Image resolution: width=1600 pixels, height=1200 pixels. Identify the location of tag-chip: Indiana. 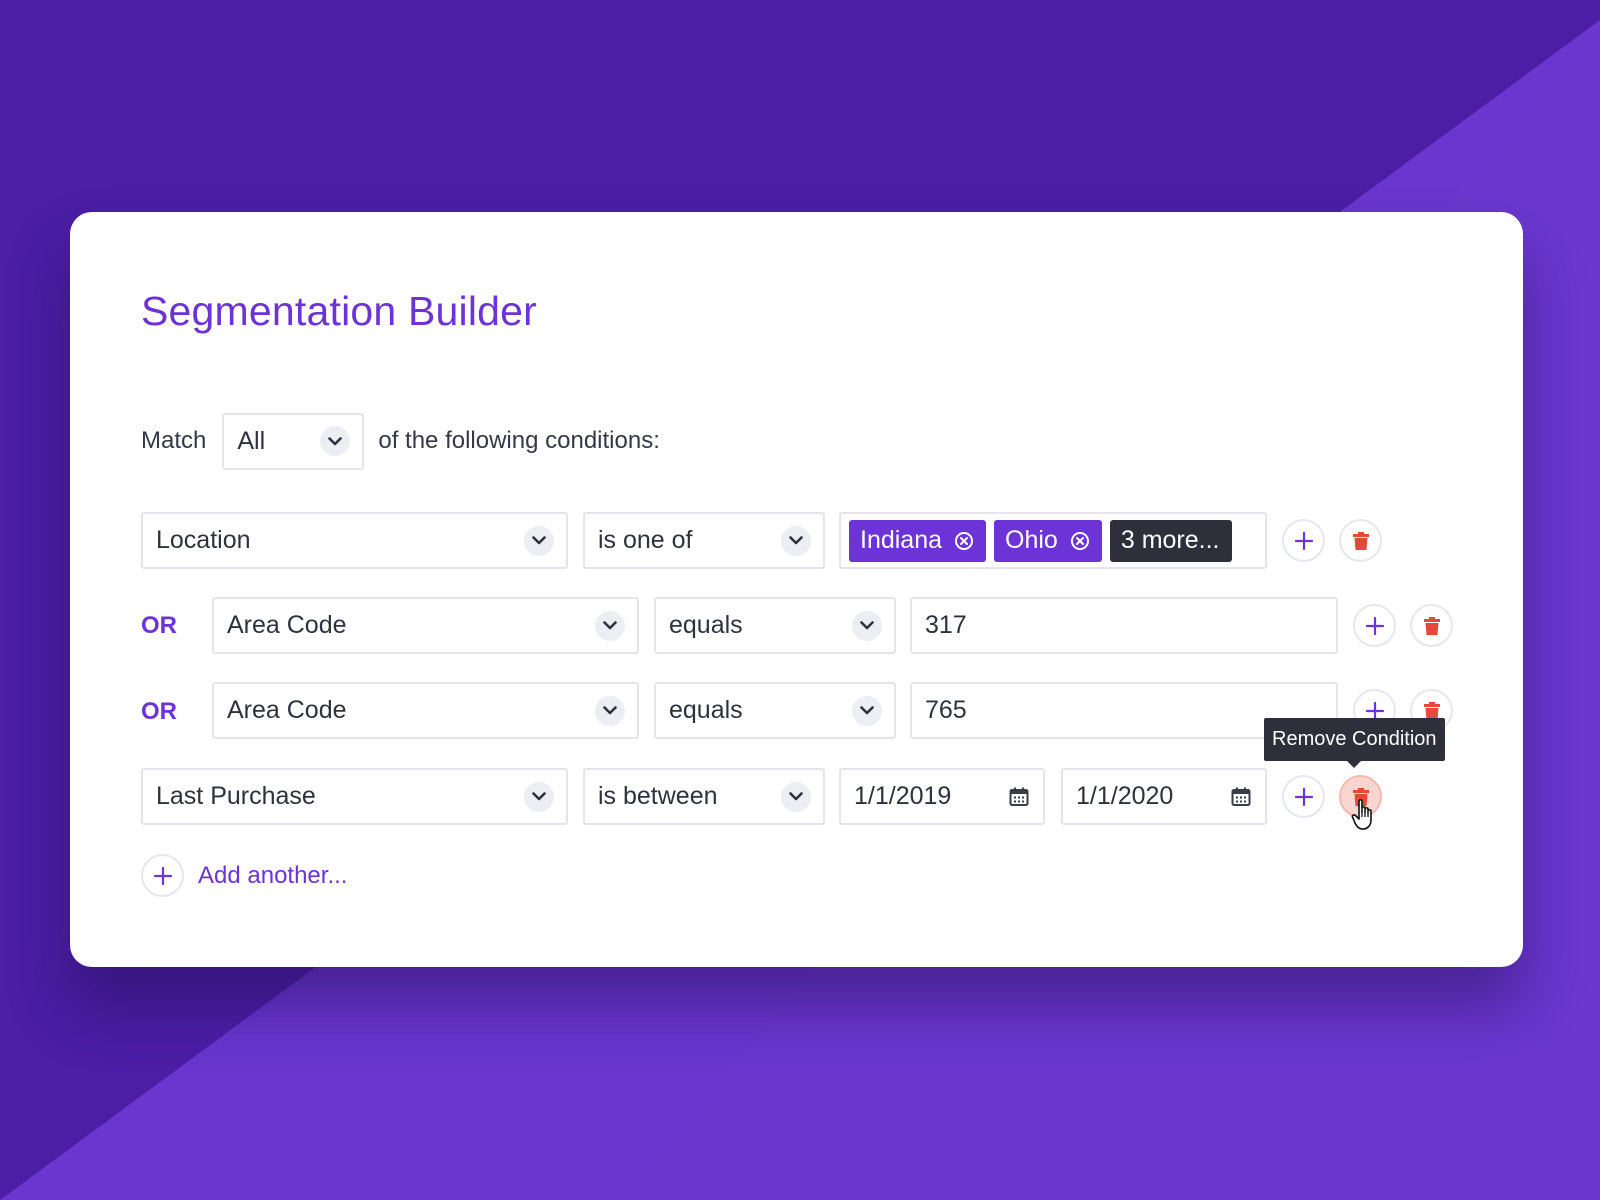
(918, 540).